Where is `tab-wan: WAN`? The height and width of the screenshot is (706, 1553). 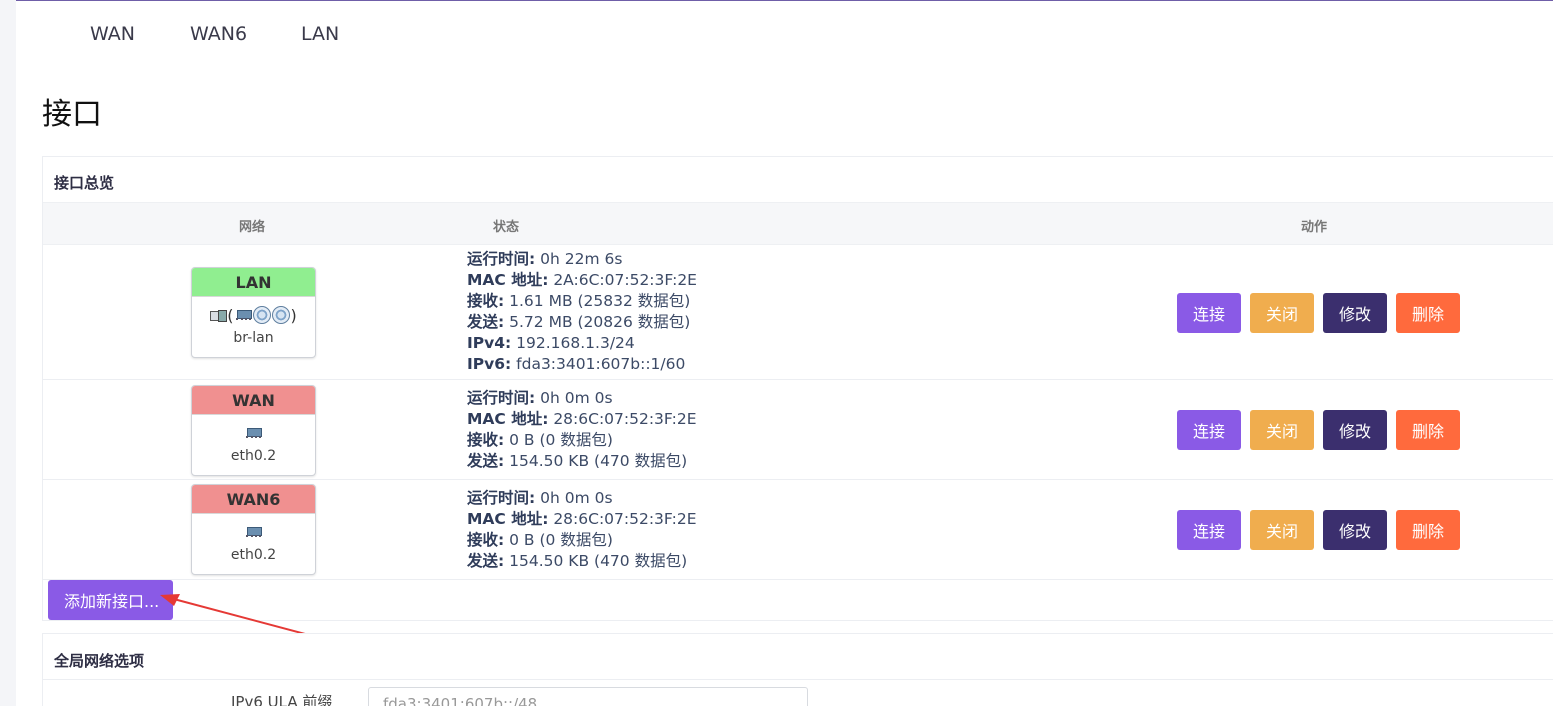 tab-wan: WAN is located at coordinates (112, 34).